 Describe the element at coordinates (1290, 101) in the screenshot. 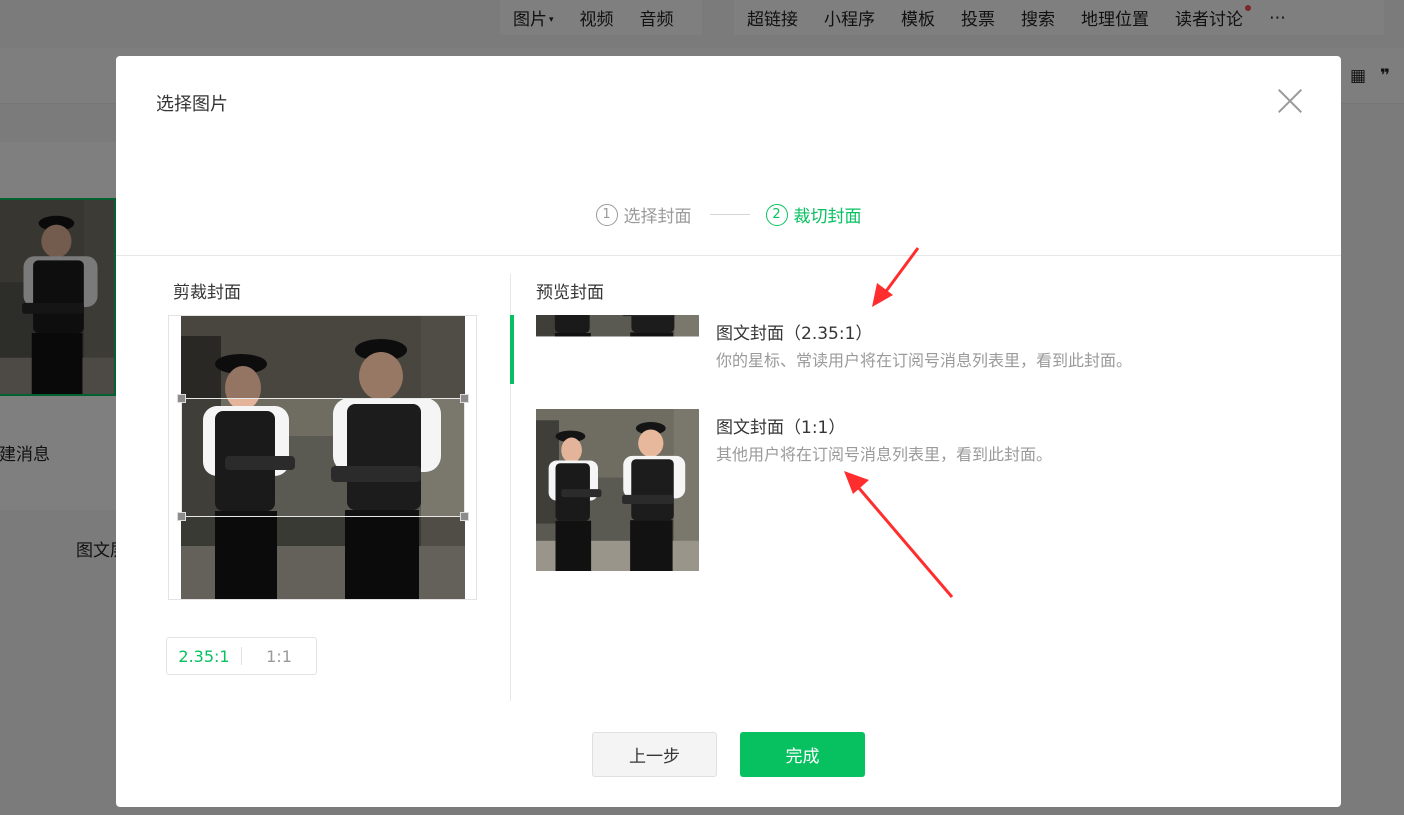

I see `close-icon` at that location.